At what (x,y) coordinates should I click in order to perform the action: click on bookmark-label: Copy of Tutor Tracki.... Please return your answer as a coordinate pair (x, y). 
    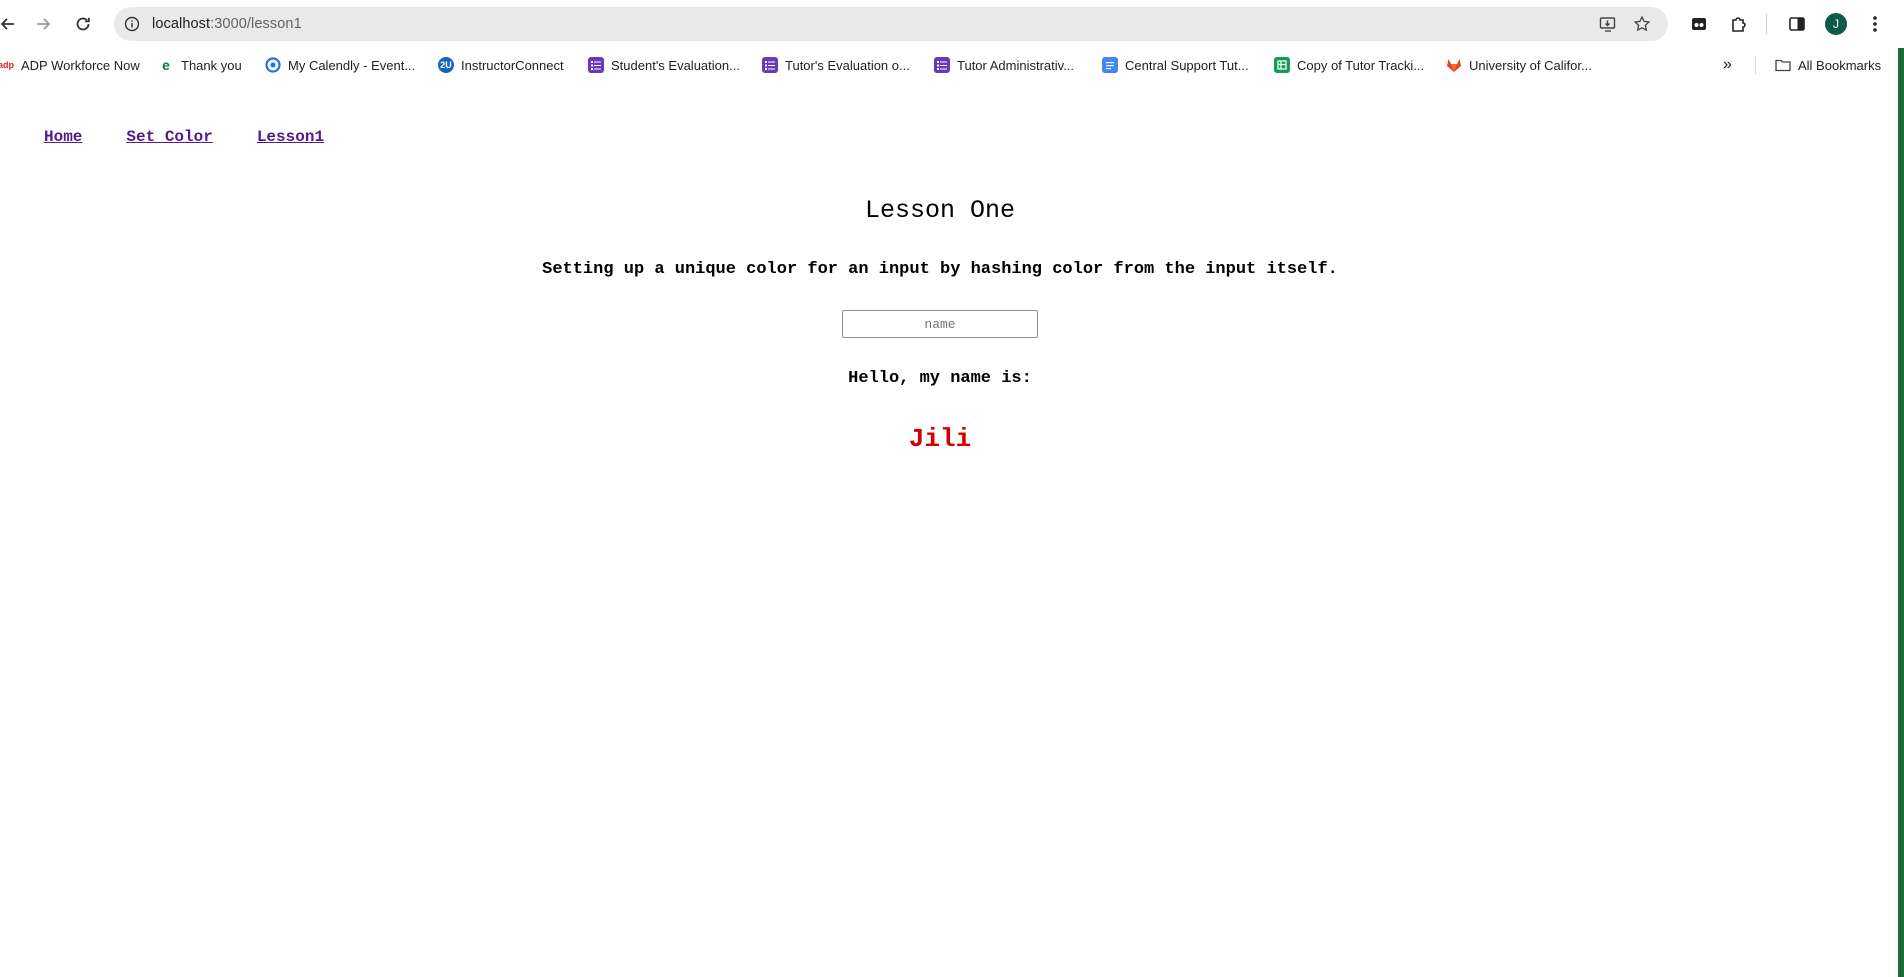
    Looking at the image, I should click on (1361, 65).